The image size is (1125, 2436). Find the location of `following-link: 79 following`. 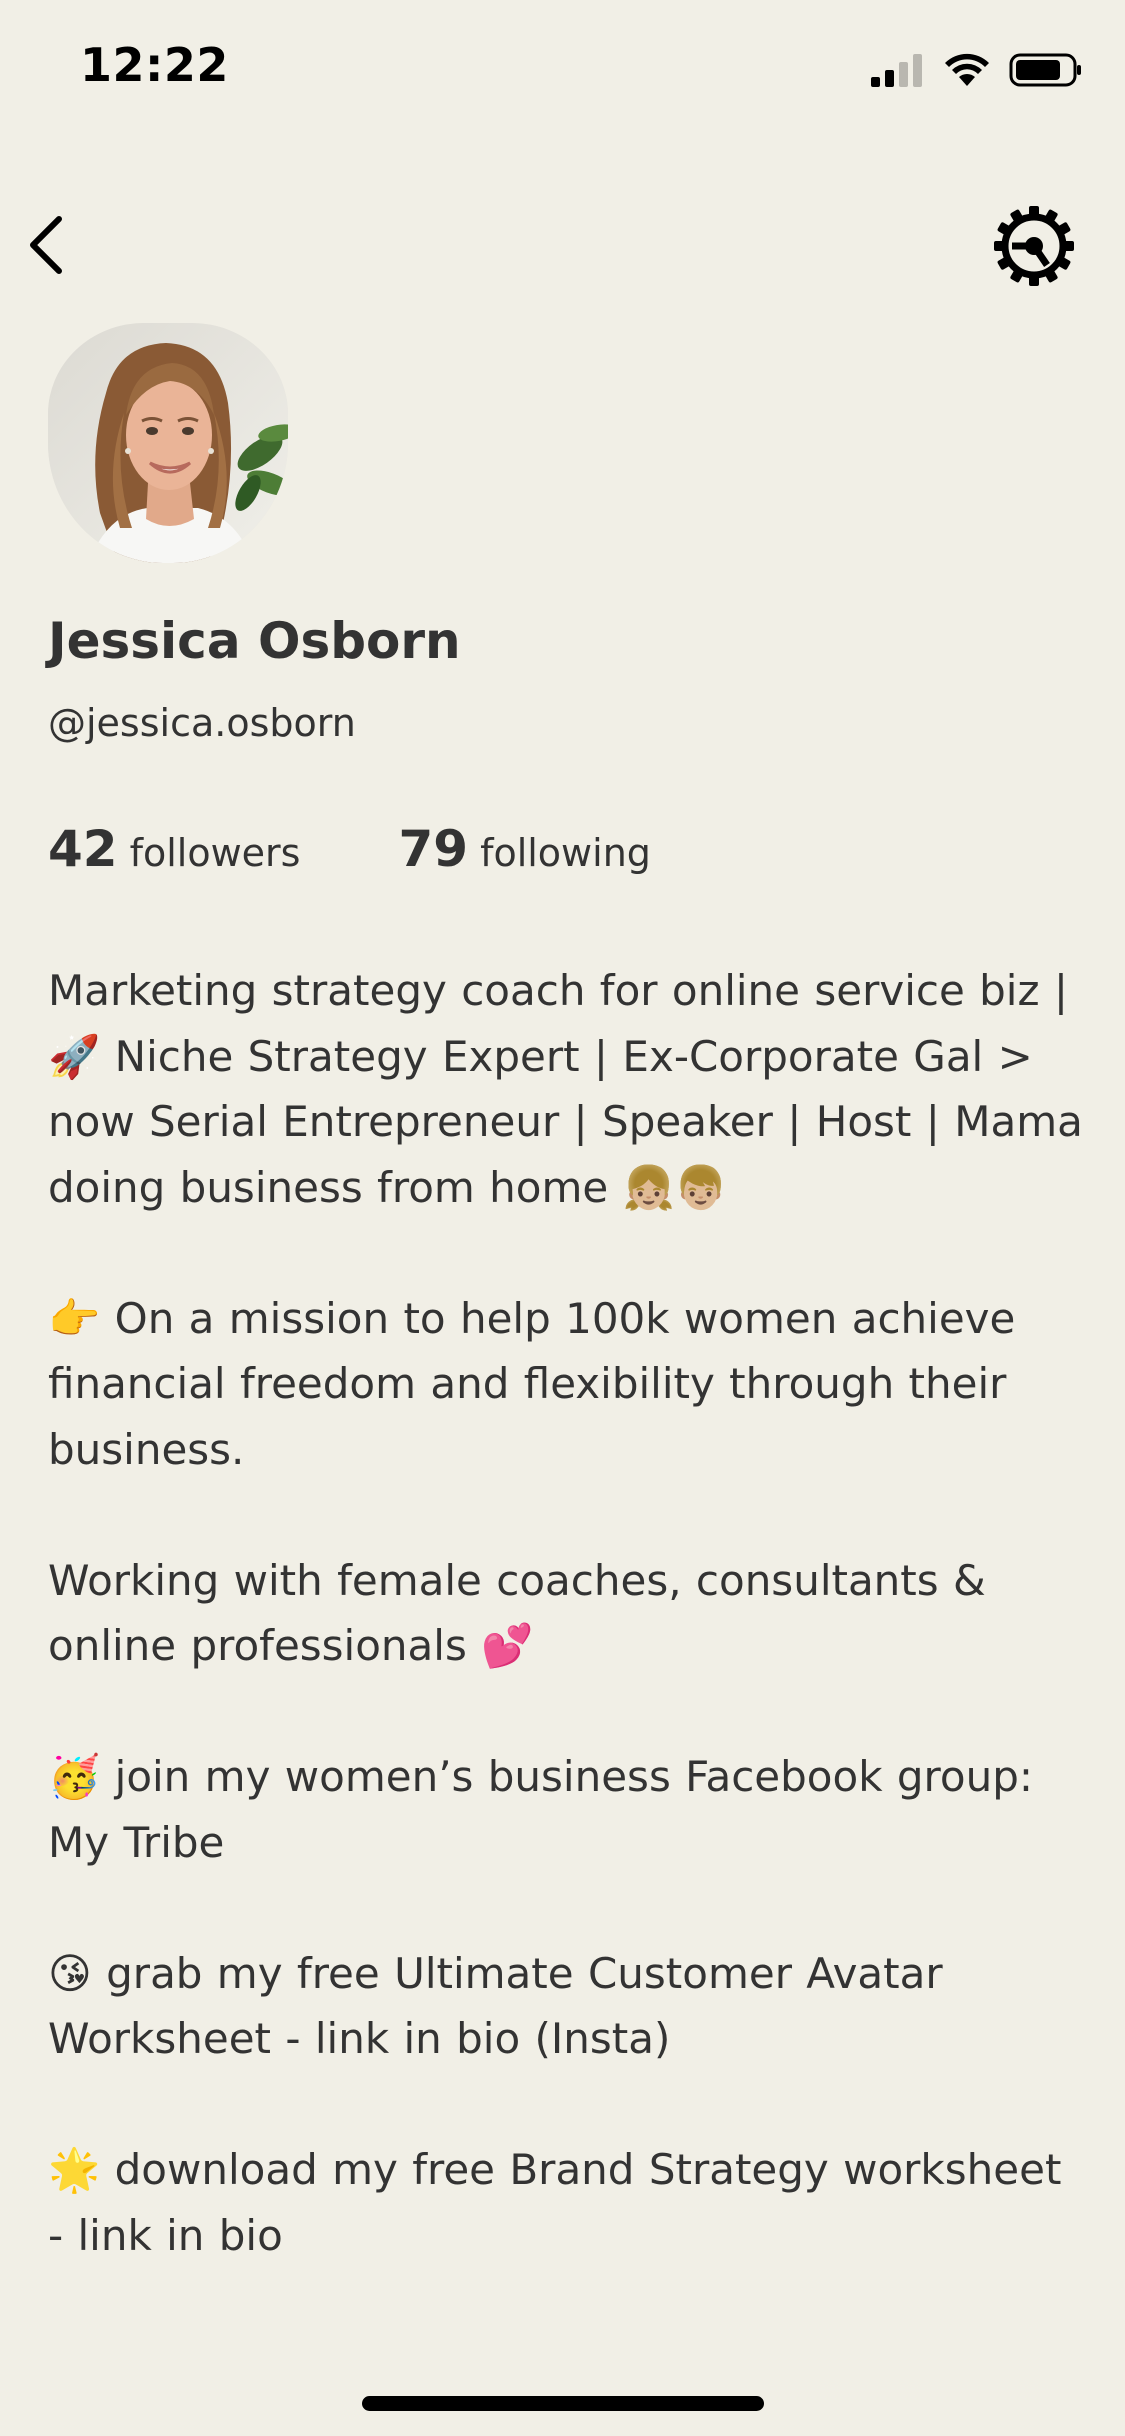

following-link: 79 following is located at coordinates (524, 849).